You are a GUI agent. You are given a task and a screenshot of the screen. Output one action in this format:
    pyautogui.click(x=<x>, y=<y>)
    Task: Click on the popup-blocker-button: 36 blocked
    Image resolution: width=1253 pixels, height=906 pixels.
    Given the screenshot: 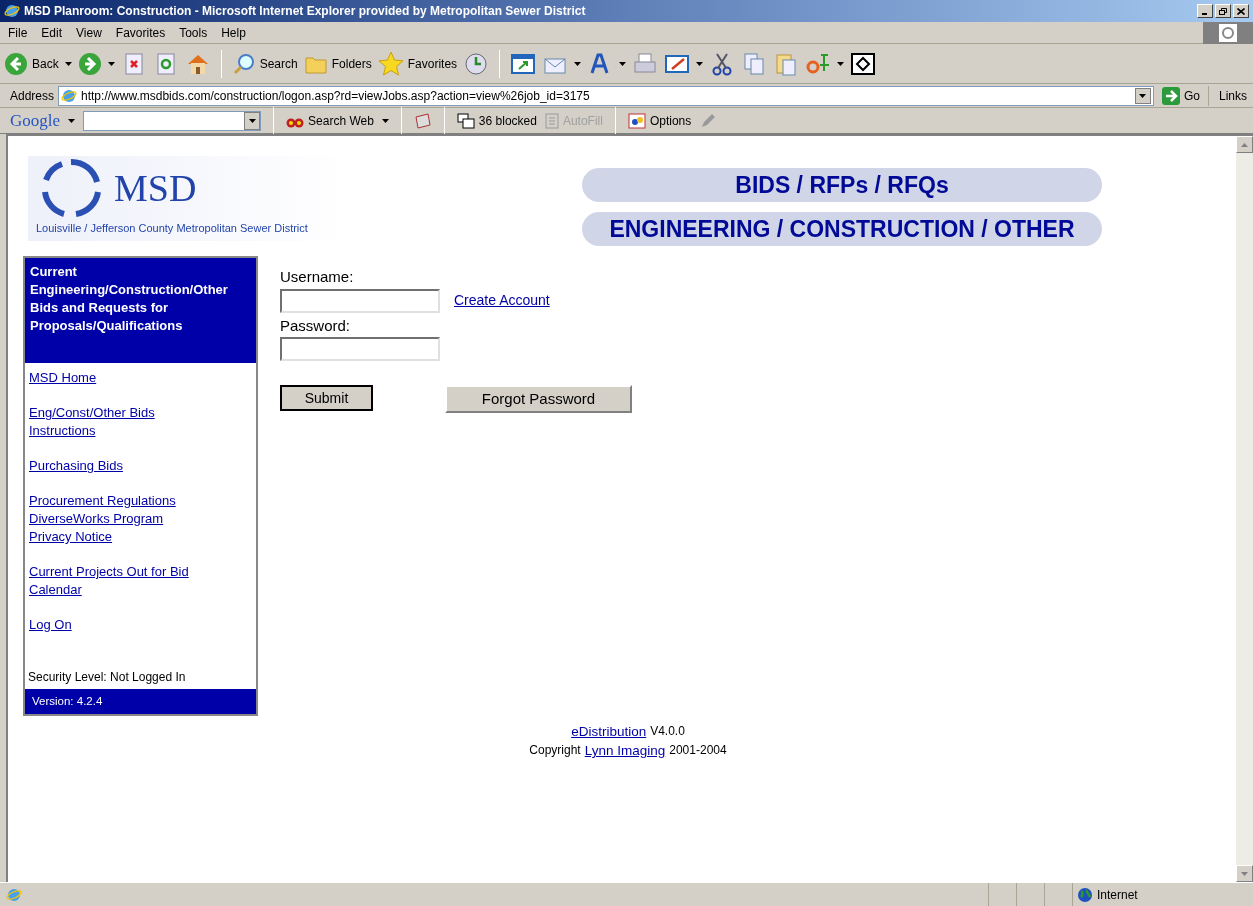 What is the action you would take?
    pyautogui.click(x=496, y=120)
    